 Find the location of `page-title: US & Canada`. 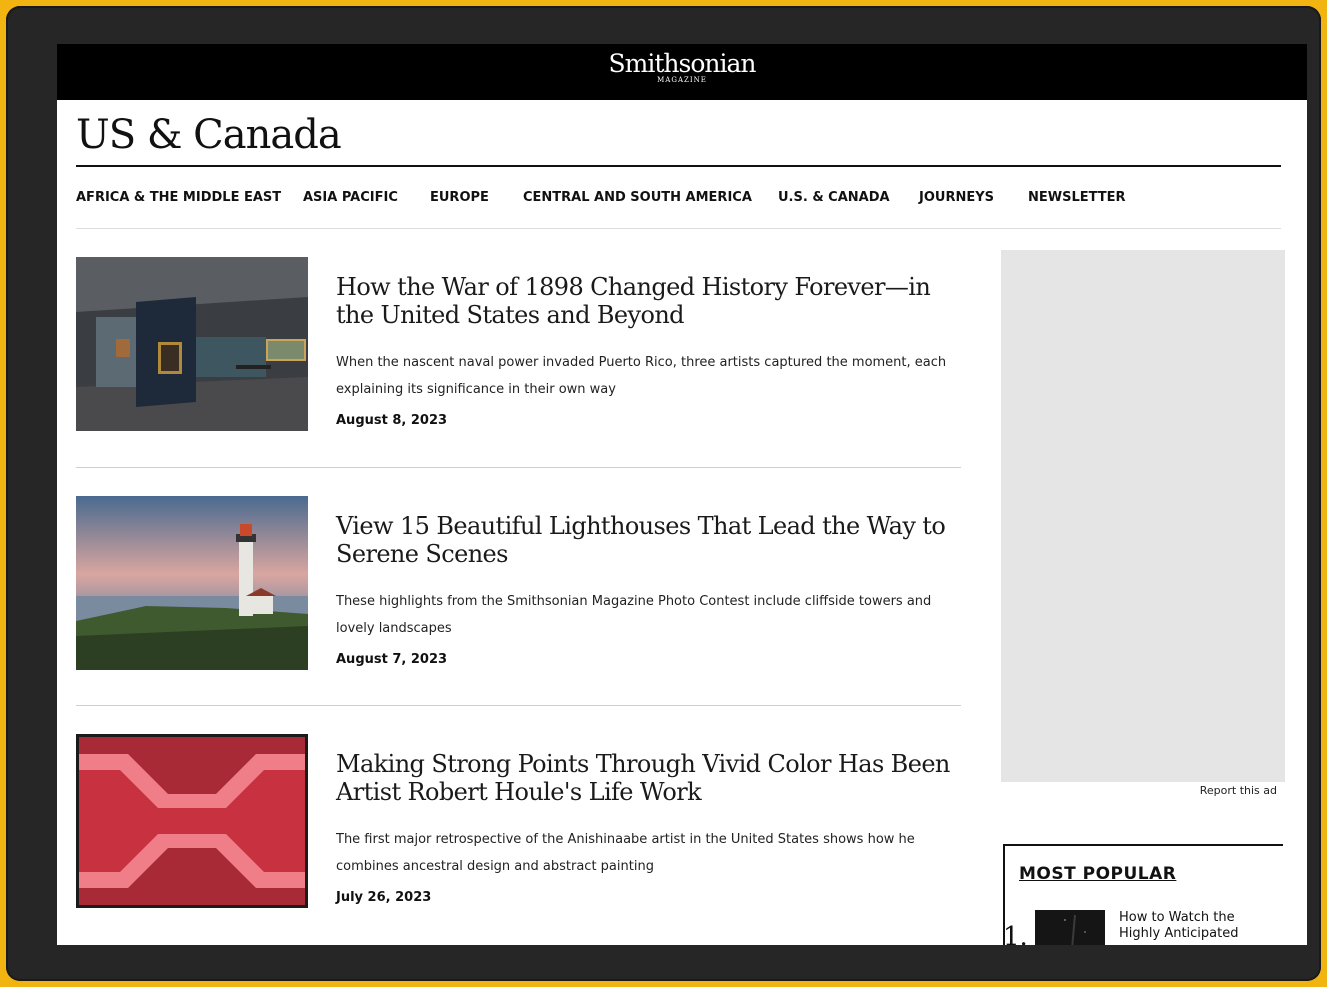

page-title: US & Canada is located at coordinates (209, 135).